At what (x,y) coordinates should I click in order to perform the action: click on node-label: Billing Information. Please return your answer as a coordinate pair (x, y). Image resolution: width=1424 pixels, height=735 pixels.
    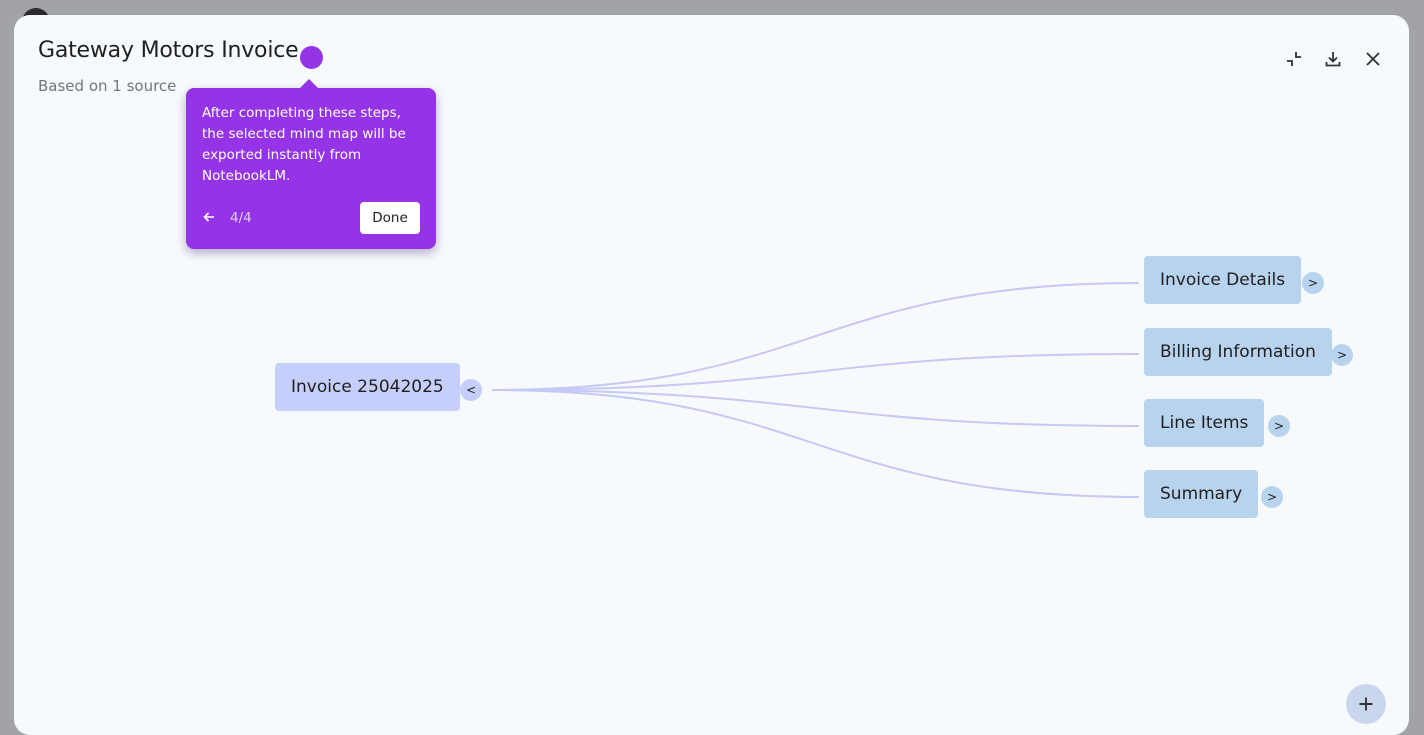
    Looking at the image, I should click on (1238, 352).